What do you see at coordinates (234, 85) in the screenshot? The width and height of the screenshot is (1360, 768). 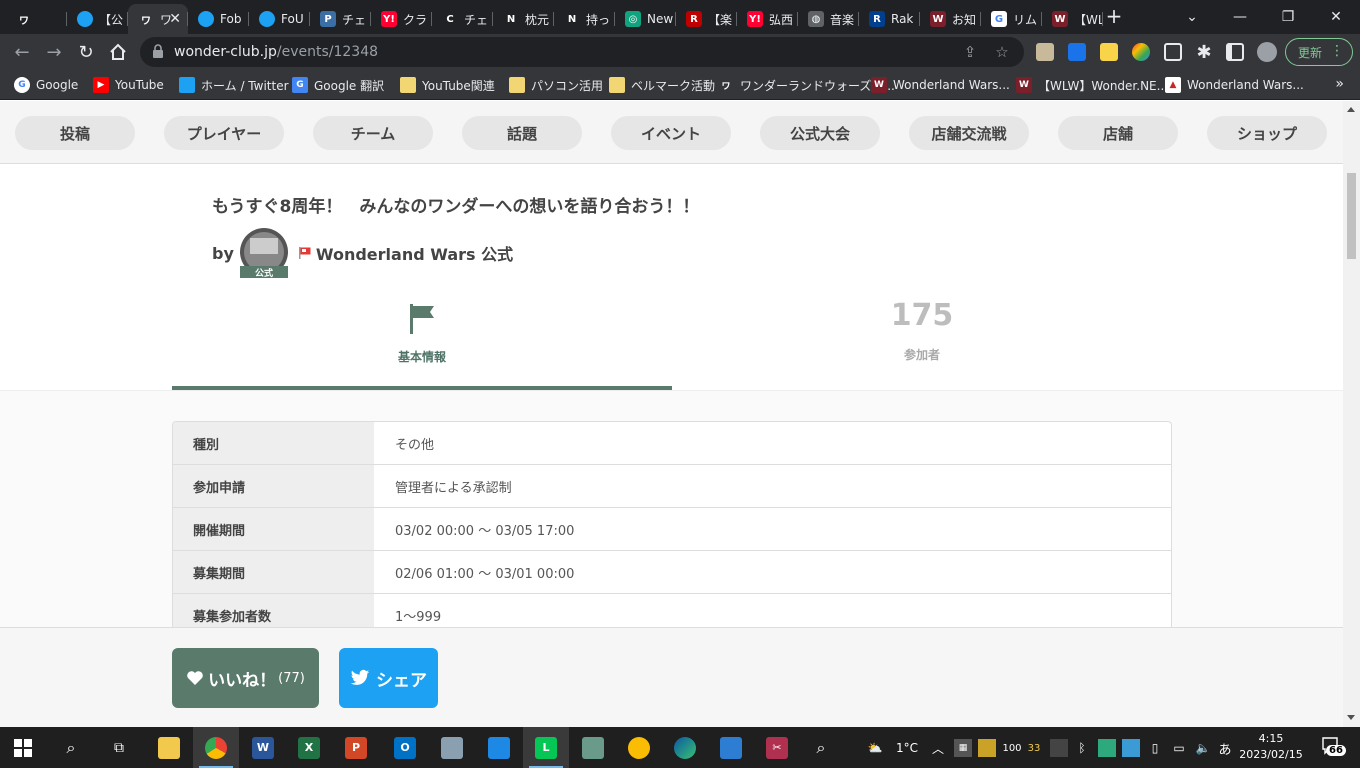 I see `bookmark-item: ホーム / Twitter` at bounding box center [234, 85].